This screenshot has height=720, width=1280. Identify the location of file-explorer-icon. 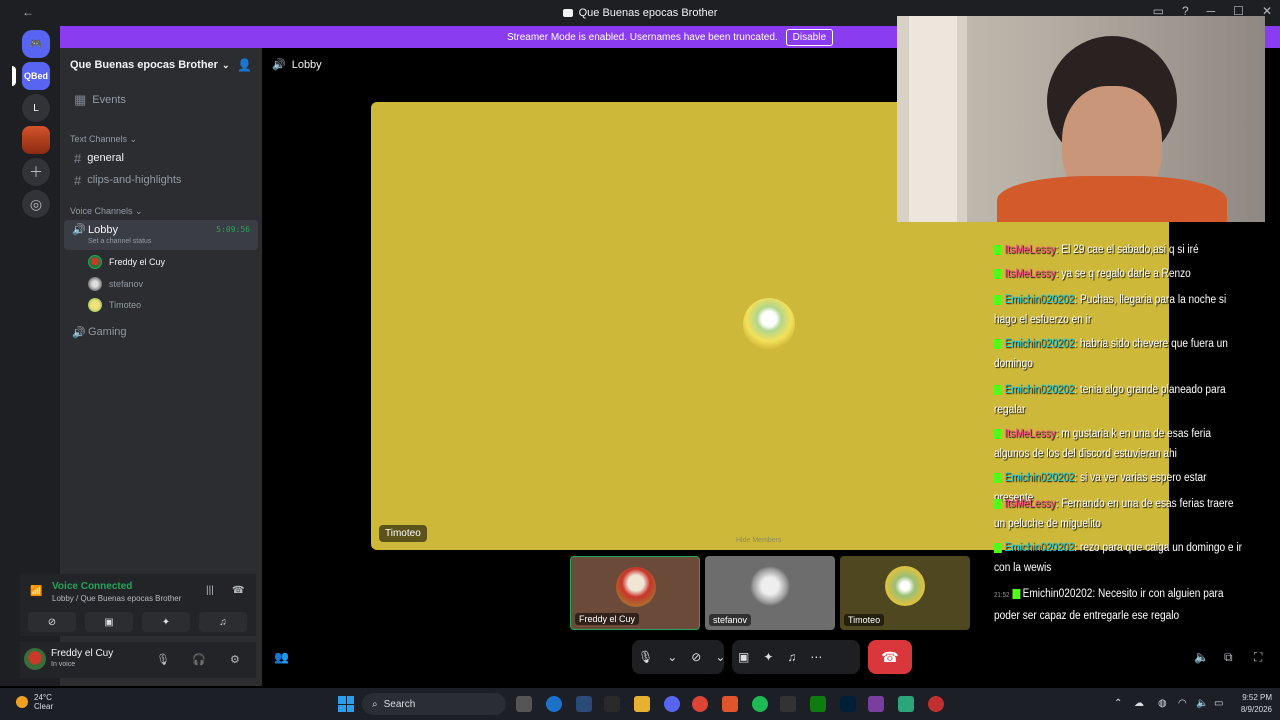
(642, 704).